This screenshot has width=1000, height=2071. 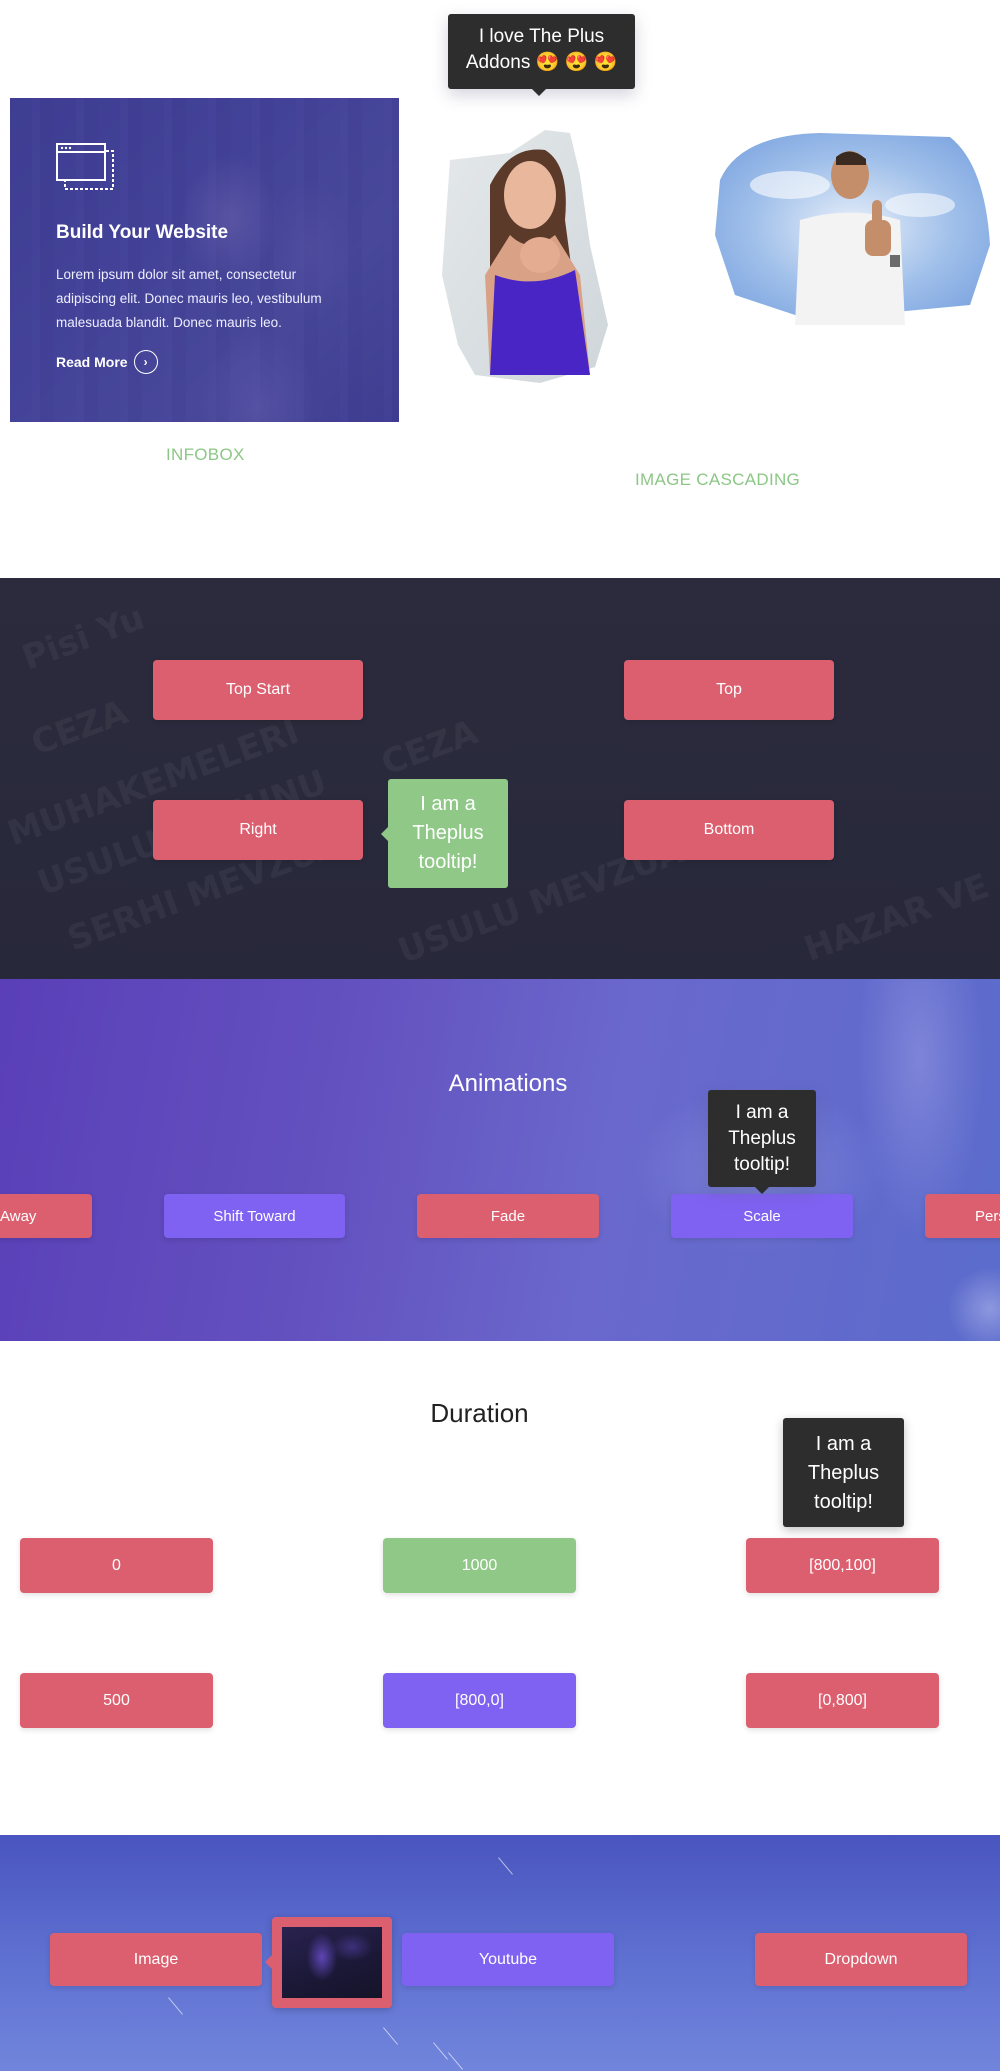 I want to click on image-button: Image, so click(x=156, y=1959).